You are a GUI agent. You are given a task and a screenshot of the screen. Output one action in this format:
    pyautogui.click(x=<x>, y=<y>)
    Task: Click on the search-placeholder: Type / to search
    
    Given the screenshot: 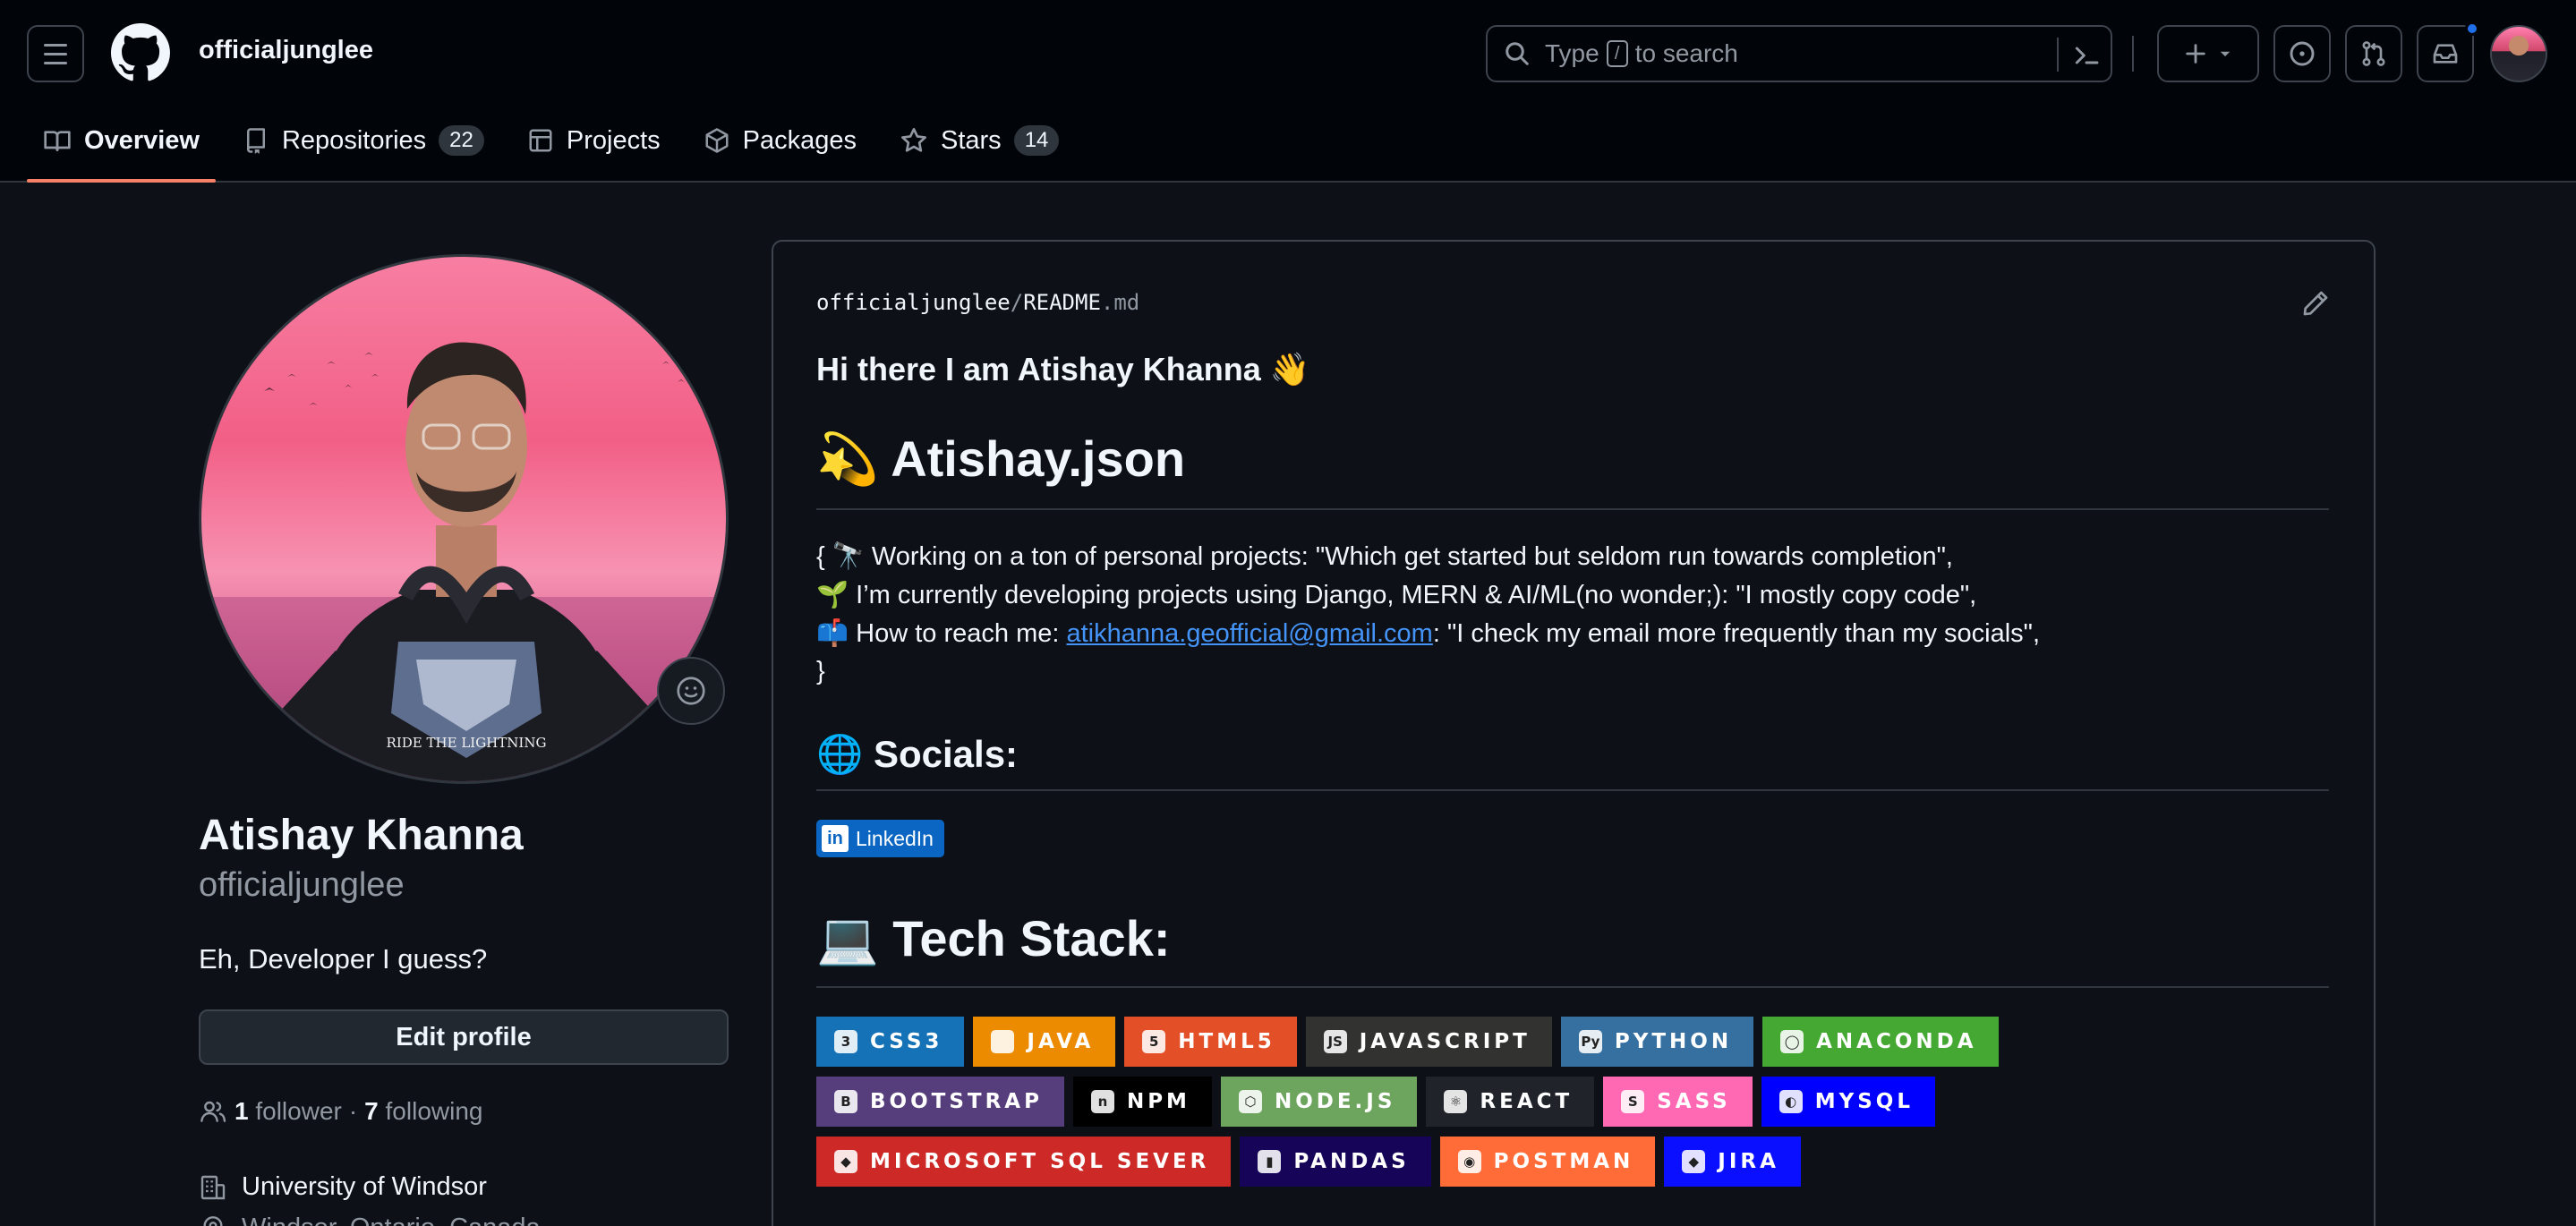 What is the action you would take?
    pyautogui.click(x=1641, y=53)
    